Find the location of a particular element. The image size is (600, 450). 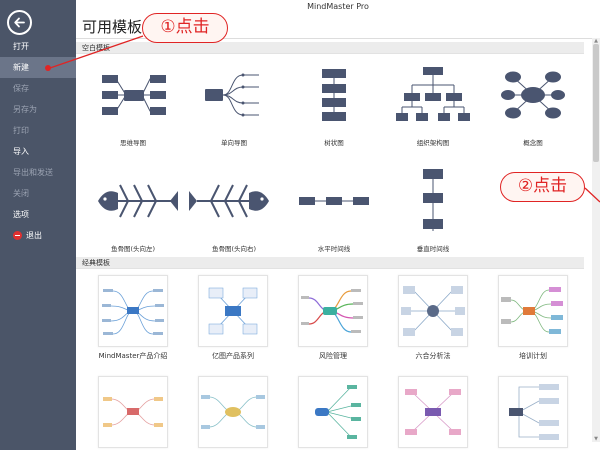

right-map-diagram-icon is located at coordinates (232, 95).